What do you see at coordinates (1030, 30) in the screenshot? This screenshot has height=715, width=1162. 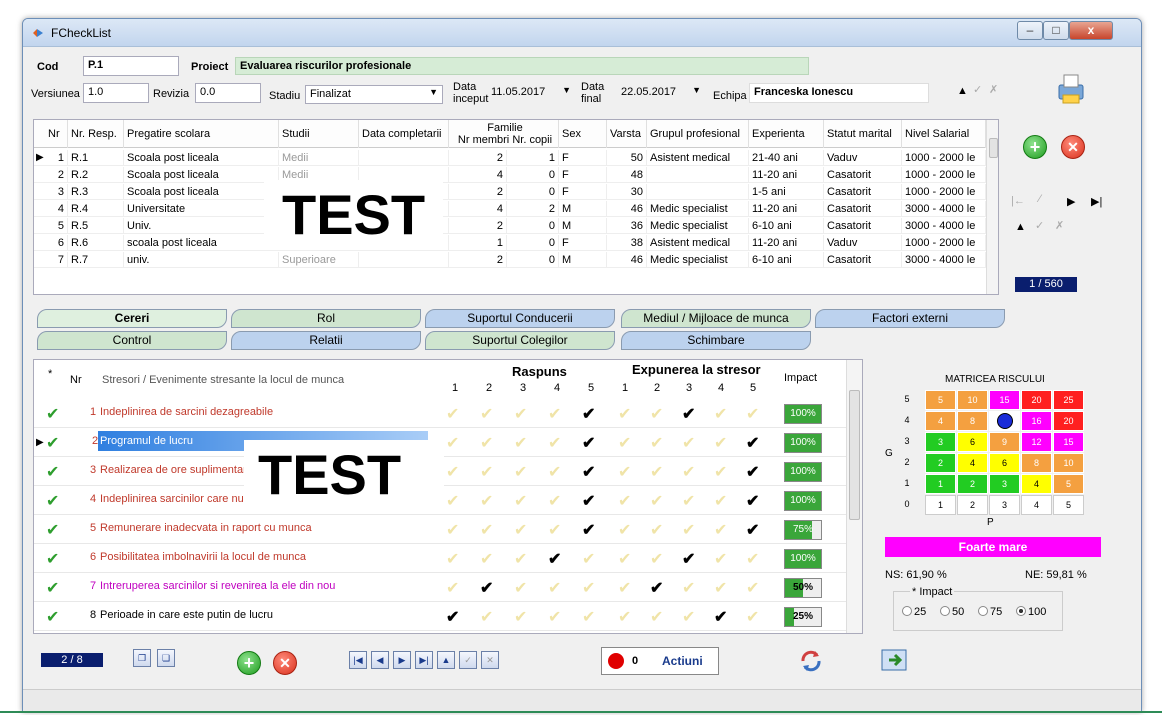 I see `minimize-button: –` at bounding box center [1030, 30].